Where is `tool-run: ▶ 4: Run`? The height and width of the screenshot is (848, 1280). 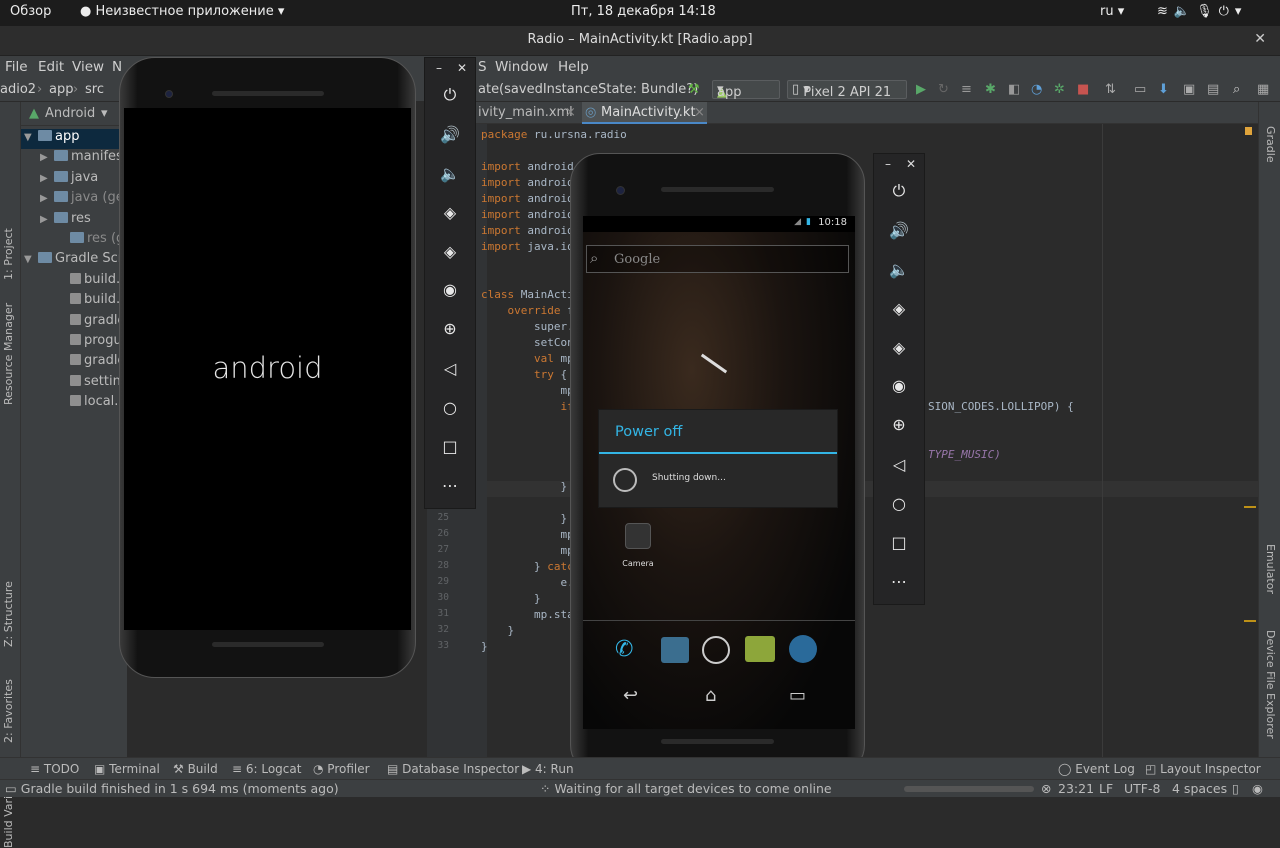 tool-run: ▶ 4: Run is located at coordinates (548, 769).